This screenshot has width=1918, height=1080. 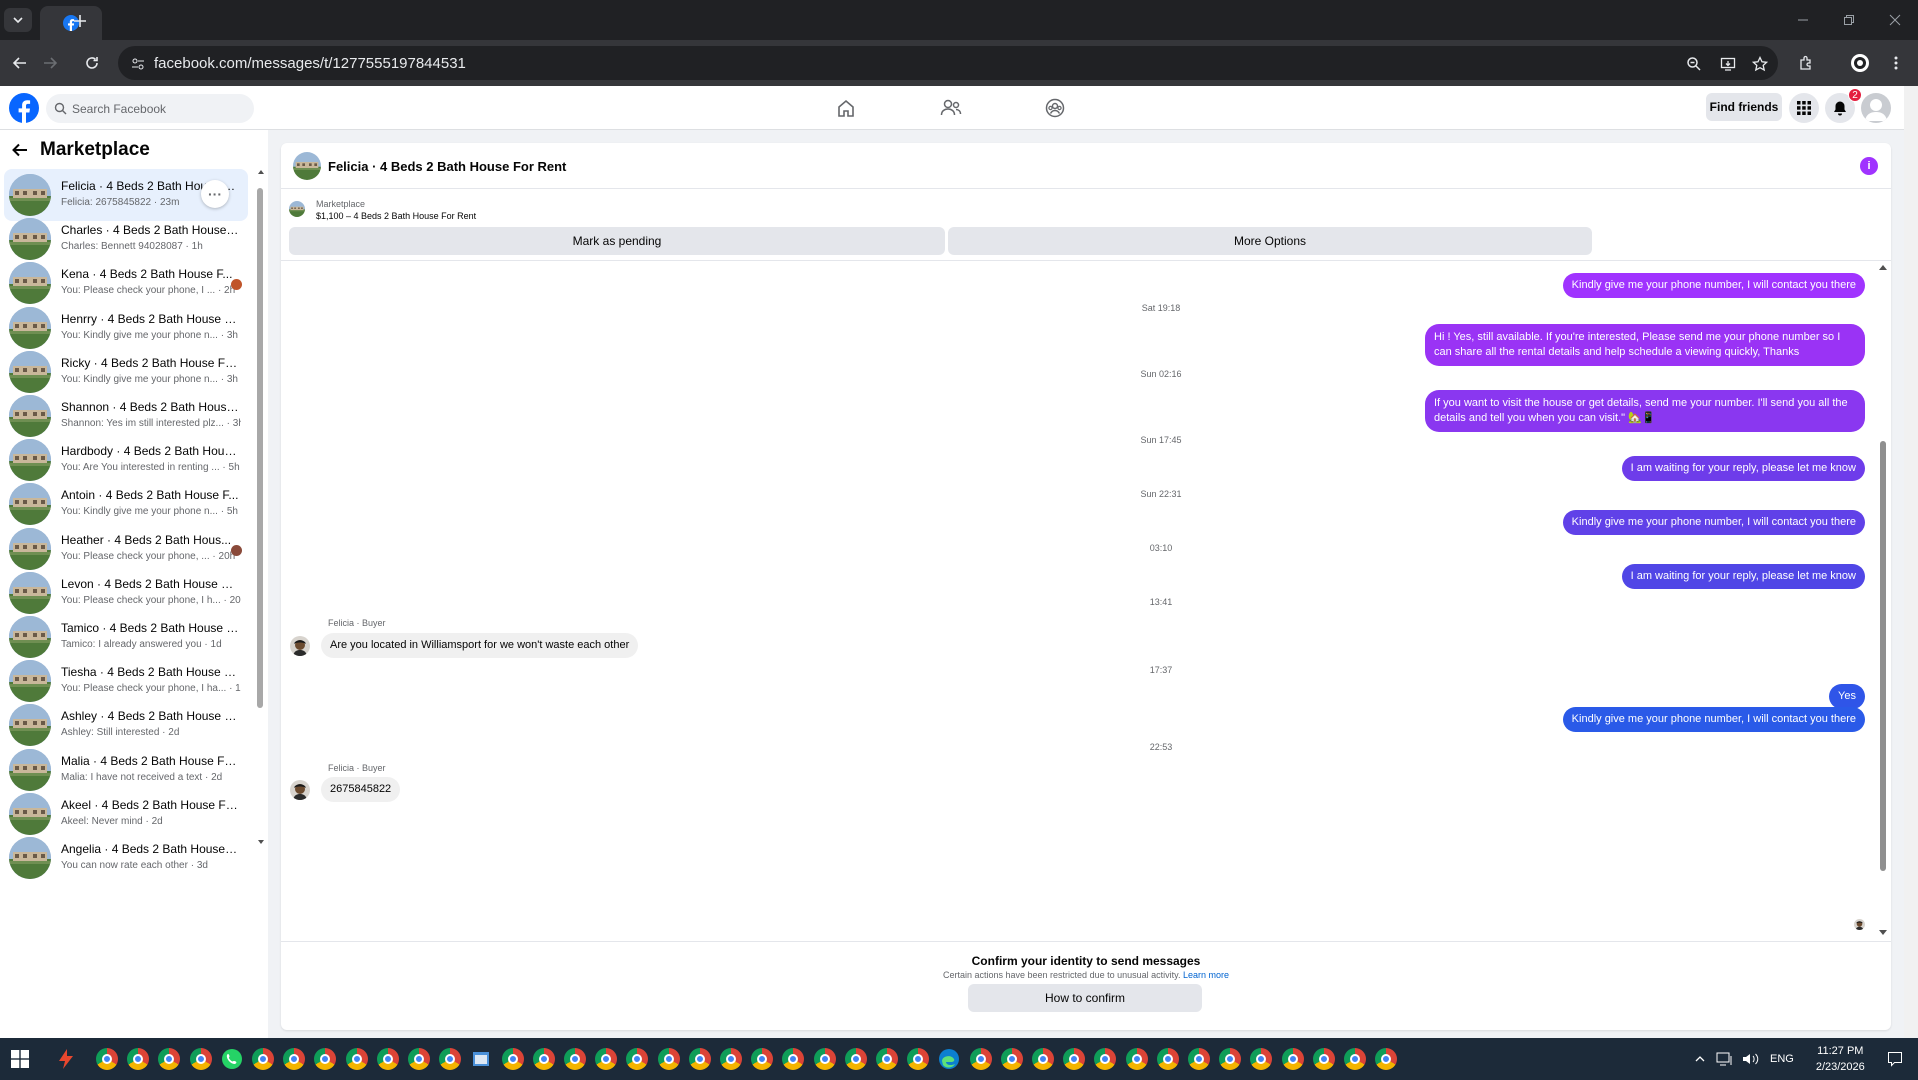 What do you see at coordinates (232, 1059) in the screenshot?
I see `whatsapp-icon` at bounding box center [232, 1059].